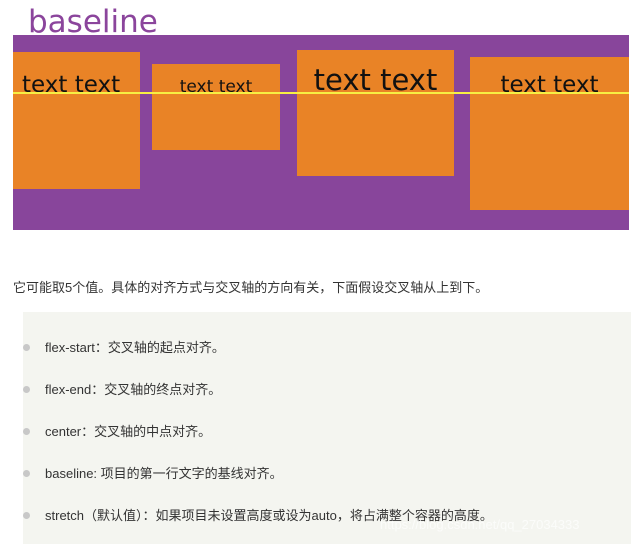 Image resolution: width=631 pixels, height=544 pixels. What do you see at coordinates (128, 431) in the screenshot?
I see `list-item-text: center：交叉轴的中点对齐。` at bounding box center [128, 431].